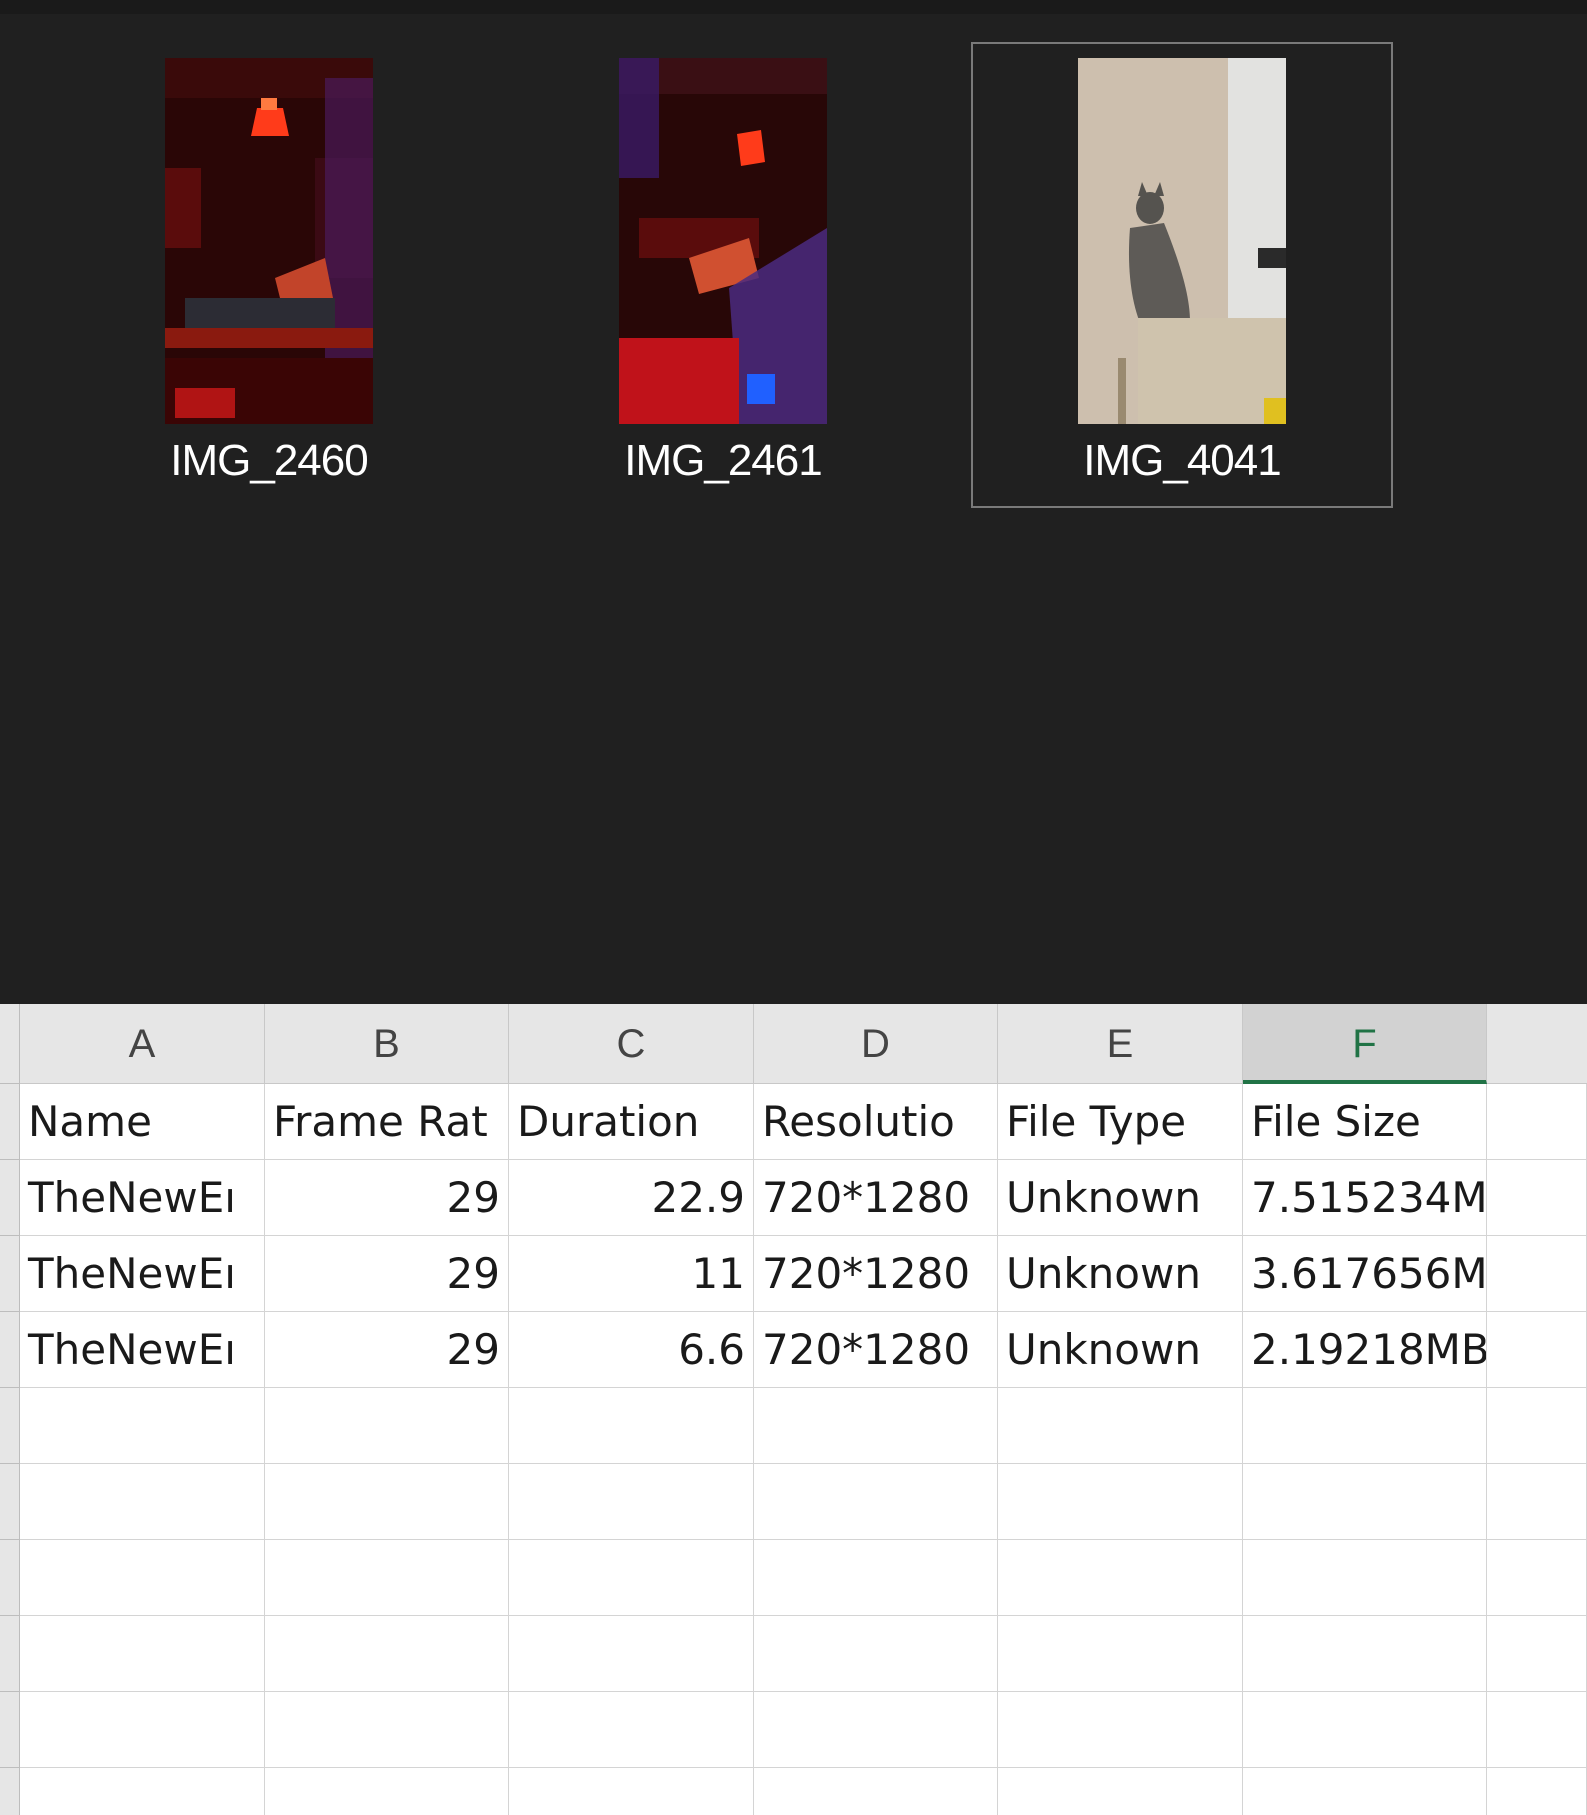 The width and height of the screenshot is (1587, 1815). I want to click on cell-c2: 22.9, so click(631, 1198).